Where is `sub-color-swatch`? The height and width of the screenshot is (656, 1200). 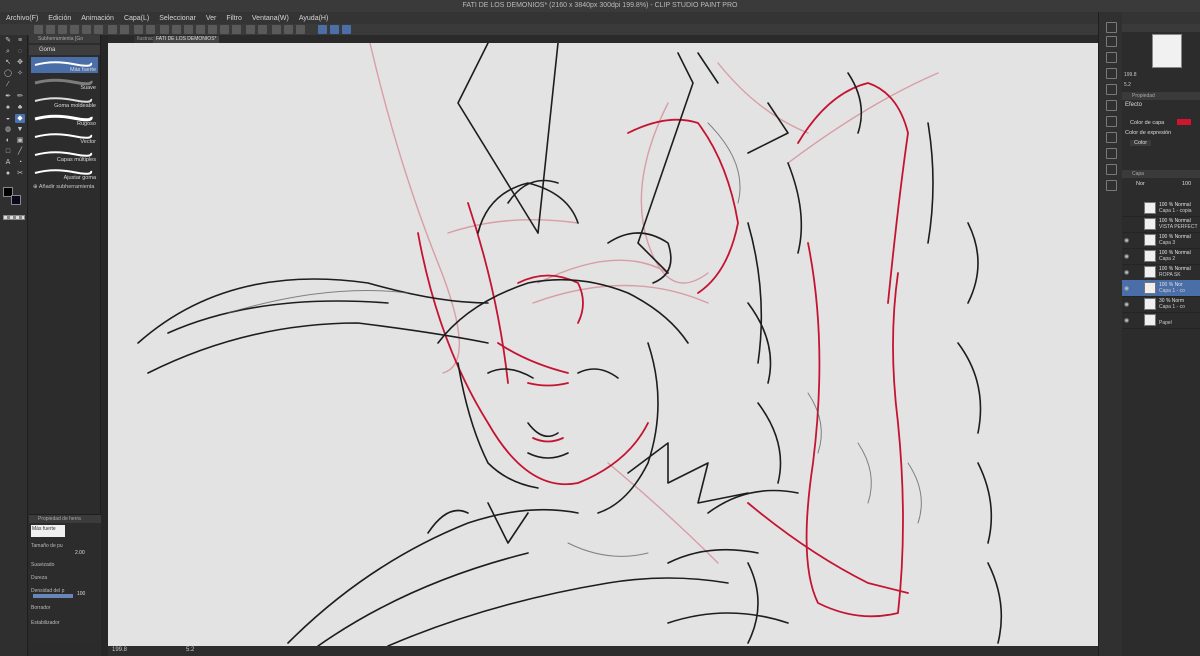
sub-color-swatch is located at coordinates (16, 200).